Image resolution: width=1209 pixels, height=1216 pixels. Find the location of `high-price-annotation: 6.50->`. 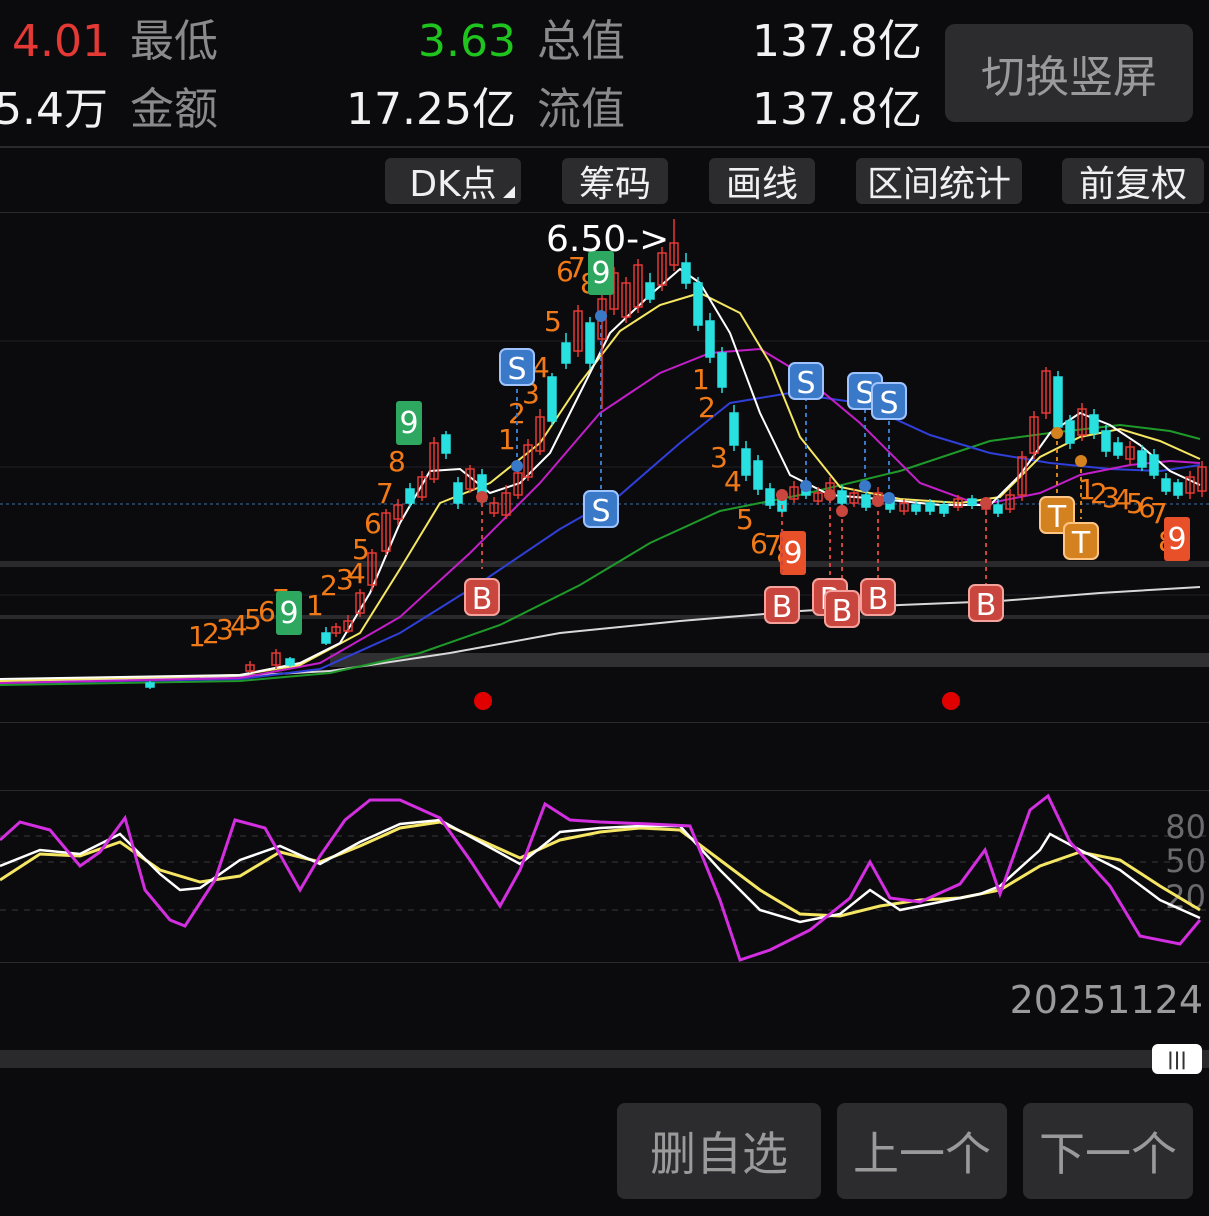

high-price-annotation: 6.50-> is located at coordinates (607, 239).